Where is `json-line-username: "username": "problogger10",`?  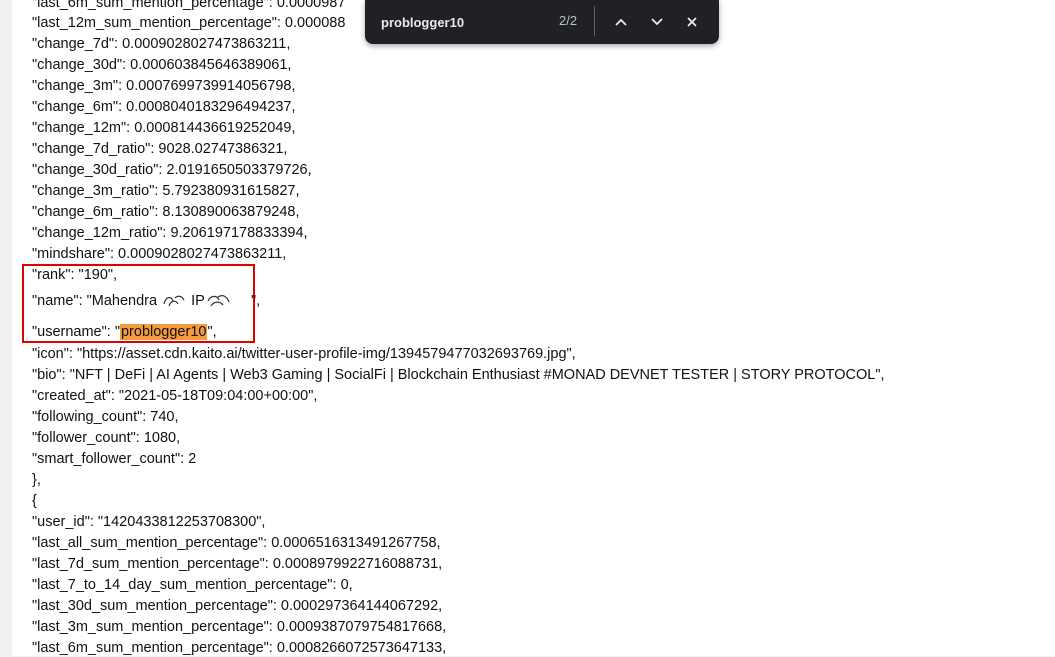 json-line-username: "username": "problogger10", is located at coordinates (124, 332).